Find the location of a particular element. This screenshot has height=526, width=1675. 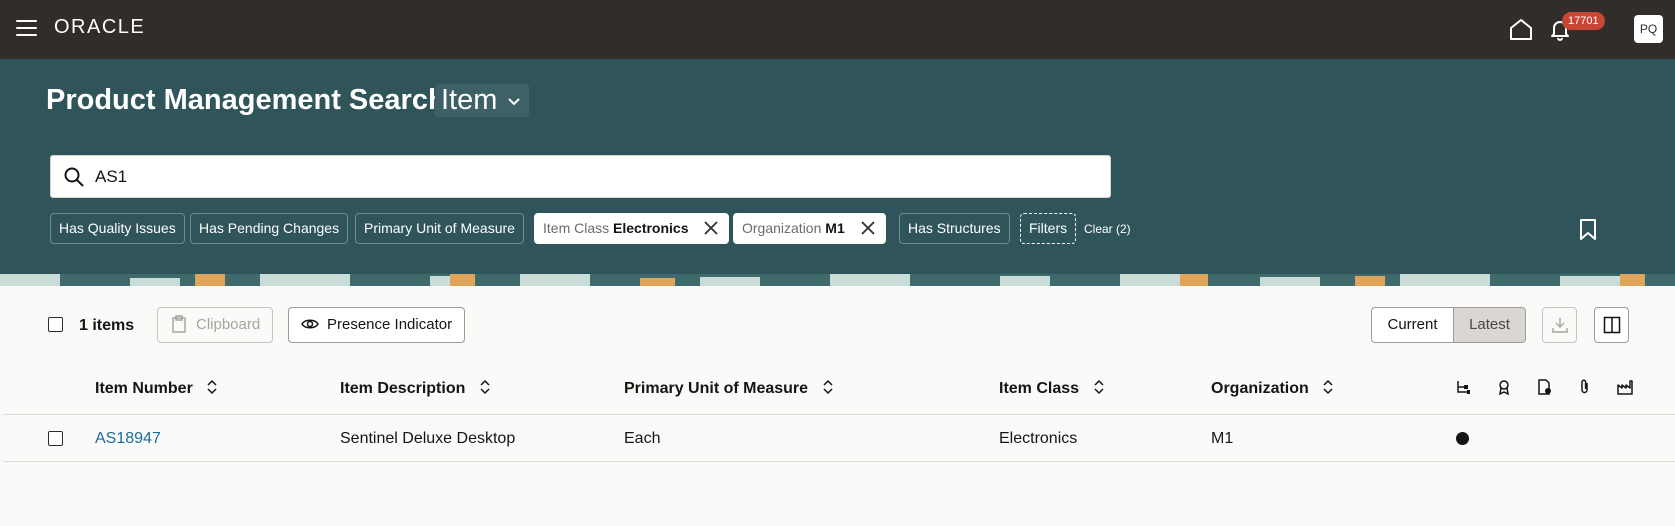

filter-organization: Organization M1 is located at coordinates (809, 228).